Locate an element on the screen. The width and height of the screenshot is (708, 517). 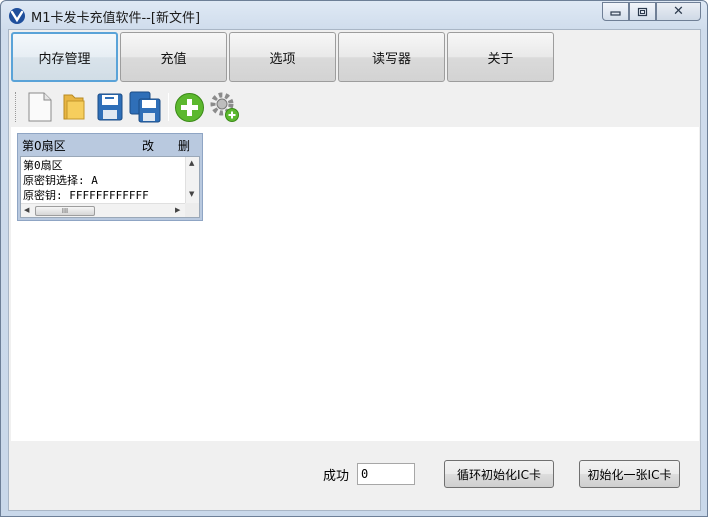
save-all-icon is located at coordinates (145, 107).